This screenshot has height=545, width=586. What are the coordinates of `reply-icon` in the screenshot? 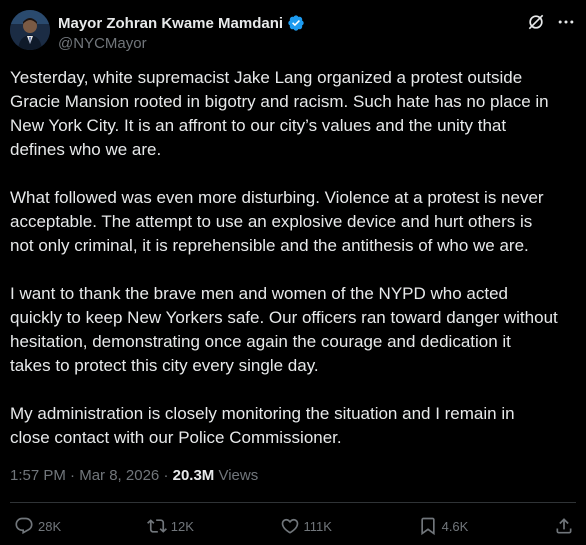 It's located at (24, 526).